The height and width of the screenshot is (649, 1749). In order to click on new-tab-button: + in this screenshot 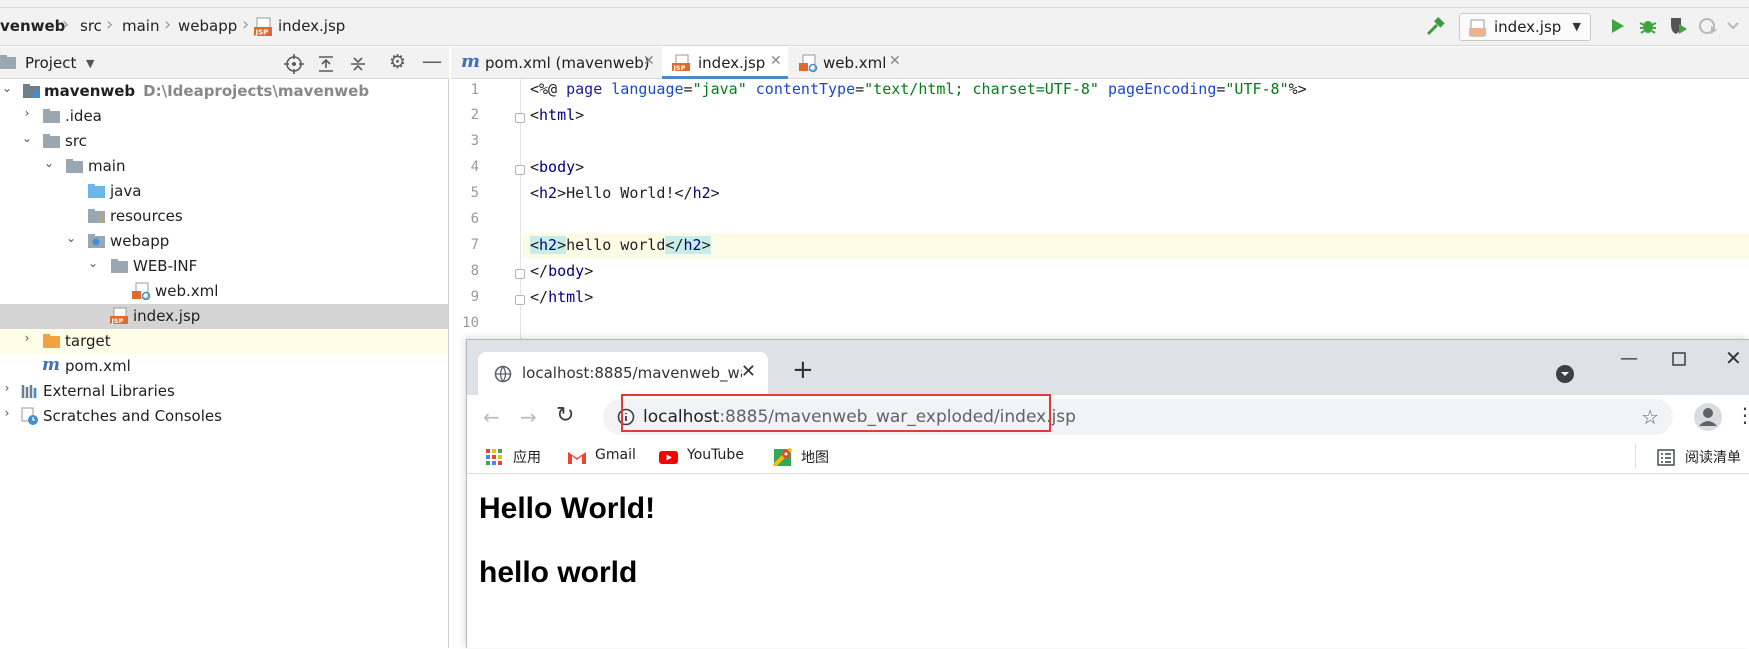, I will do `click(803, 370)`.